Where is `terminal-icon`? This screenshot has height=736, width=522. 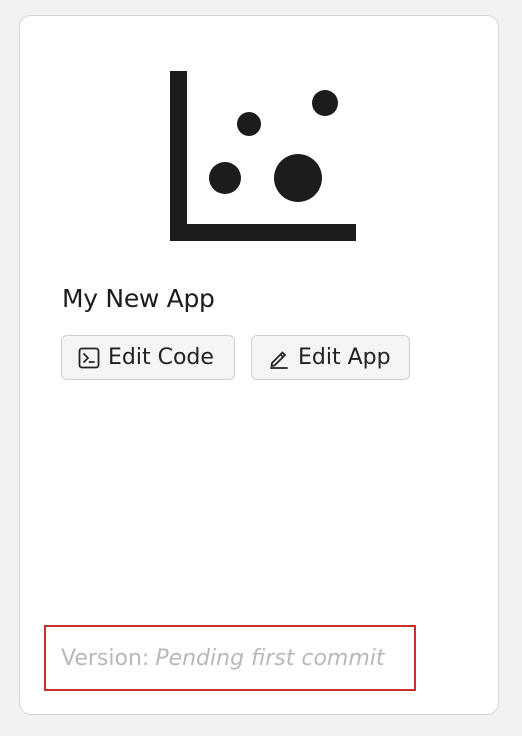 terminal-icon is located at coordinates (89, 358).